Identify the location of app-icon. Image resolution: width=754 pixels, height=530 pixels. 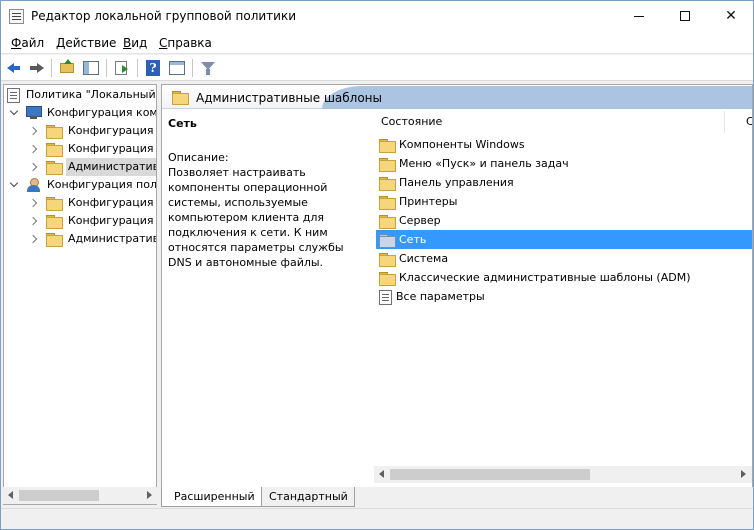
(16, 16).